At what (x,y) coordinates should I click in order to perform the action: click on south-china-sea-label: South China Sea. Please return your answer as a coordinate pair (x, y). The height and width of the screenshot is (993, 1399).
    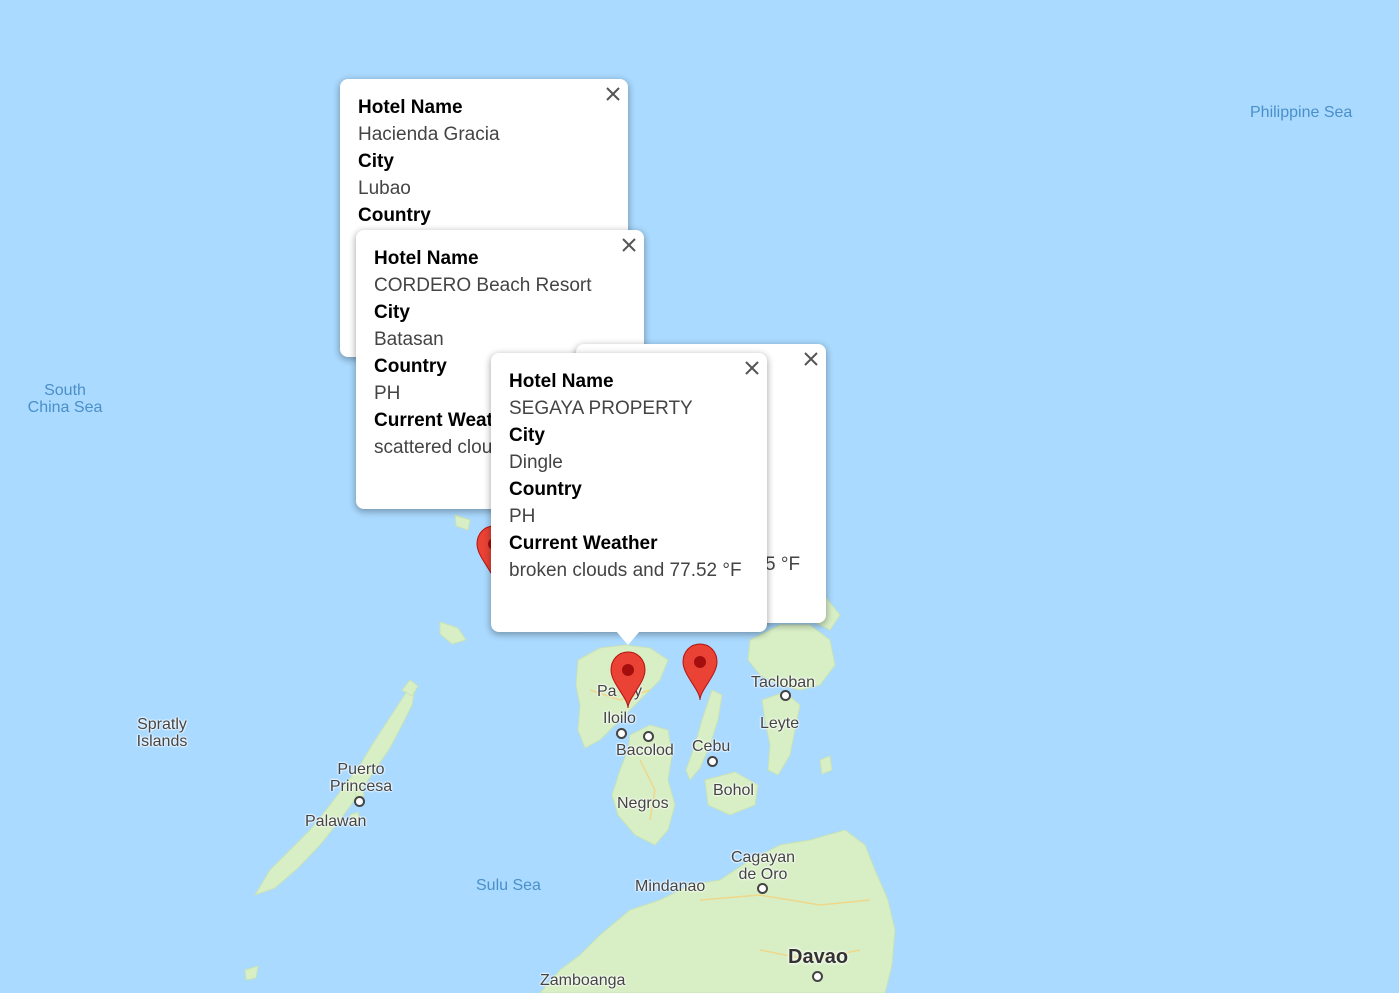
    Looking at the image, I should click on (65, 399).